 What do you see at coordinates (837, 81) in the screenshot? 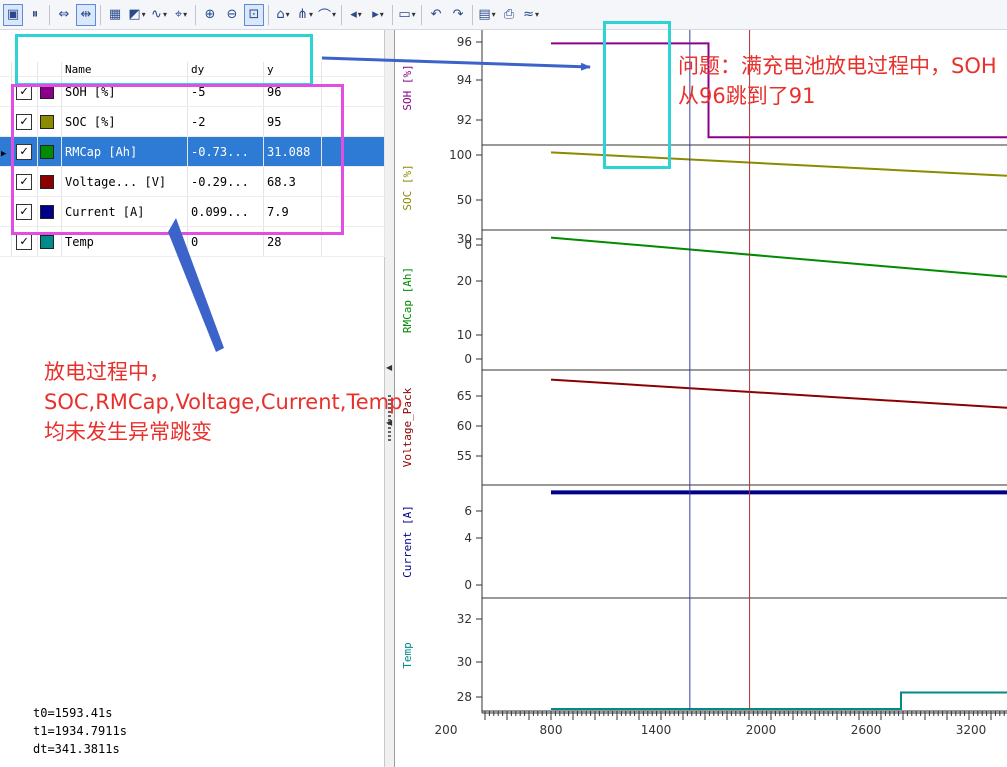
I see `annotation-right: 问题：满充电池放电过程中，SOH从96跳到了91` at bounding box center [837, 81].